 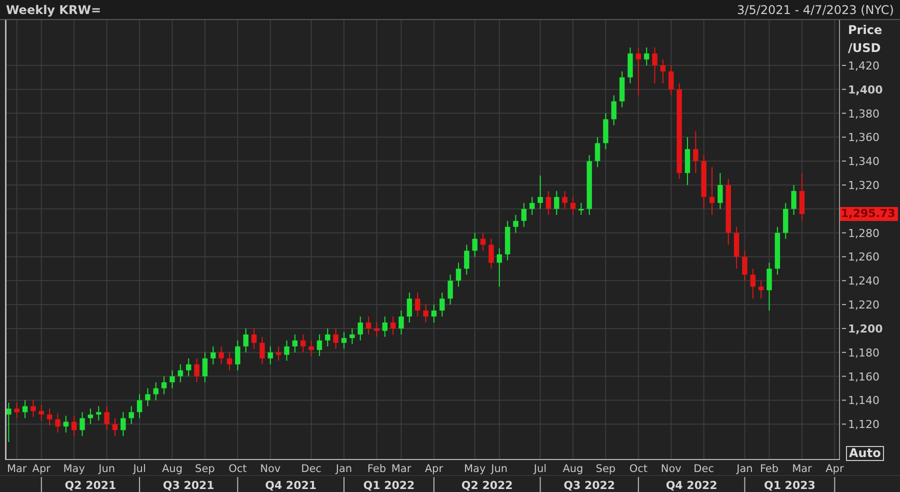 What do you see at coordinates (704, 469) in the screenshot?
I see `axis-label: Dec` at bounding box center [704, 469].